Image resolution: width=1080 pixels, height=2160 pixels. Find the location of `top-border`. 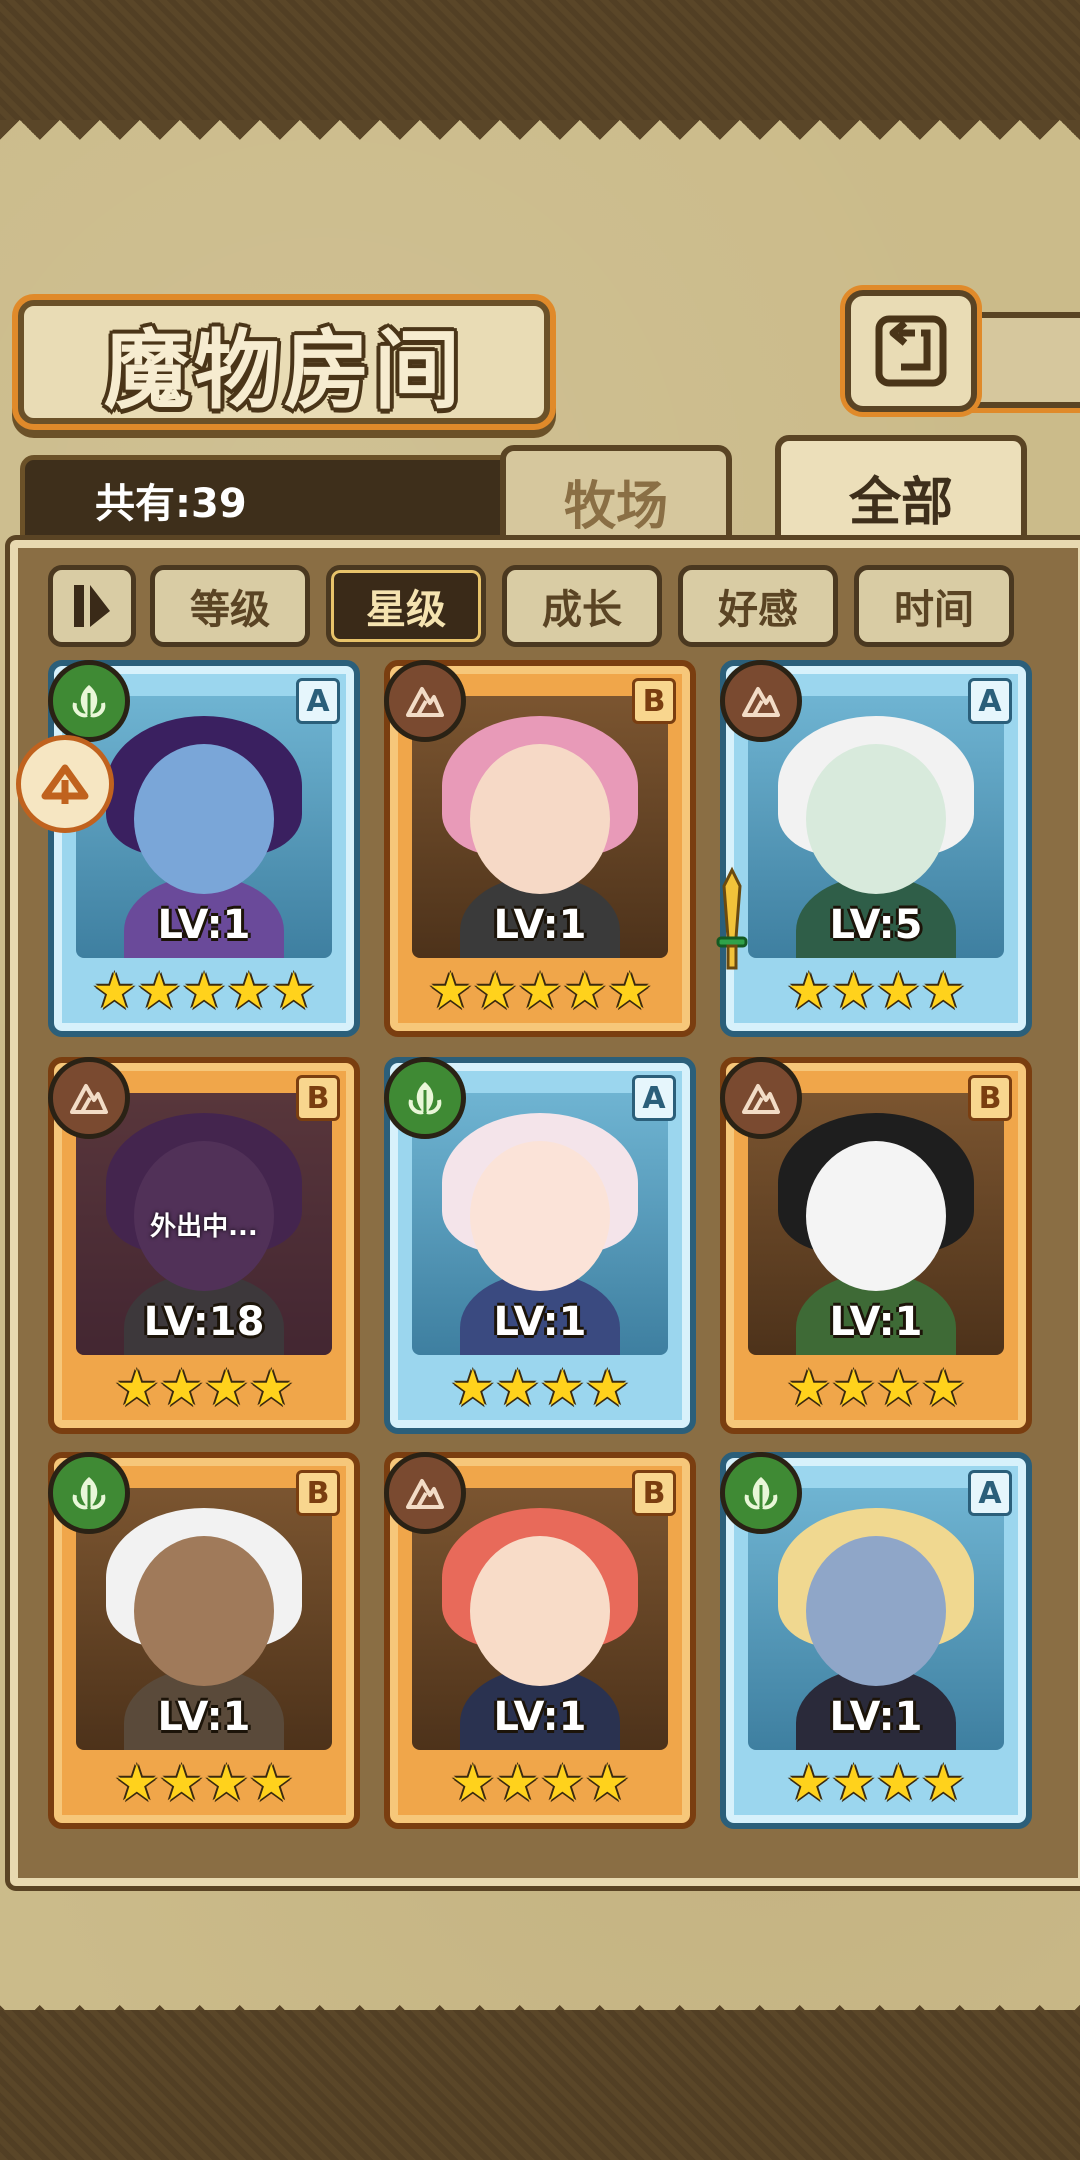

top-border is located at coordinates (540, 65).